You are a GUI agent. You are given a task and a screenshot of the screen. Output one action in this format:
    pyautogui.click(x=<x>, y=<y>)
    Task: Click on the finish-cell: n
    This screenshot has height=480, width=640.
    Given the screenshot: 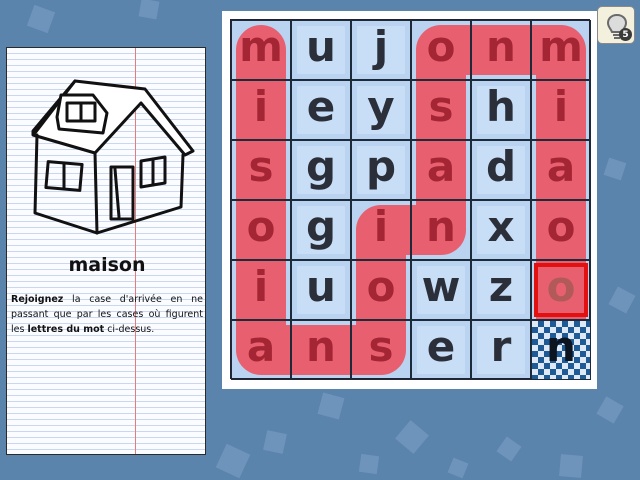 What is the action you would take?
    pyautogui.click(x=561, y=350)
    